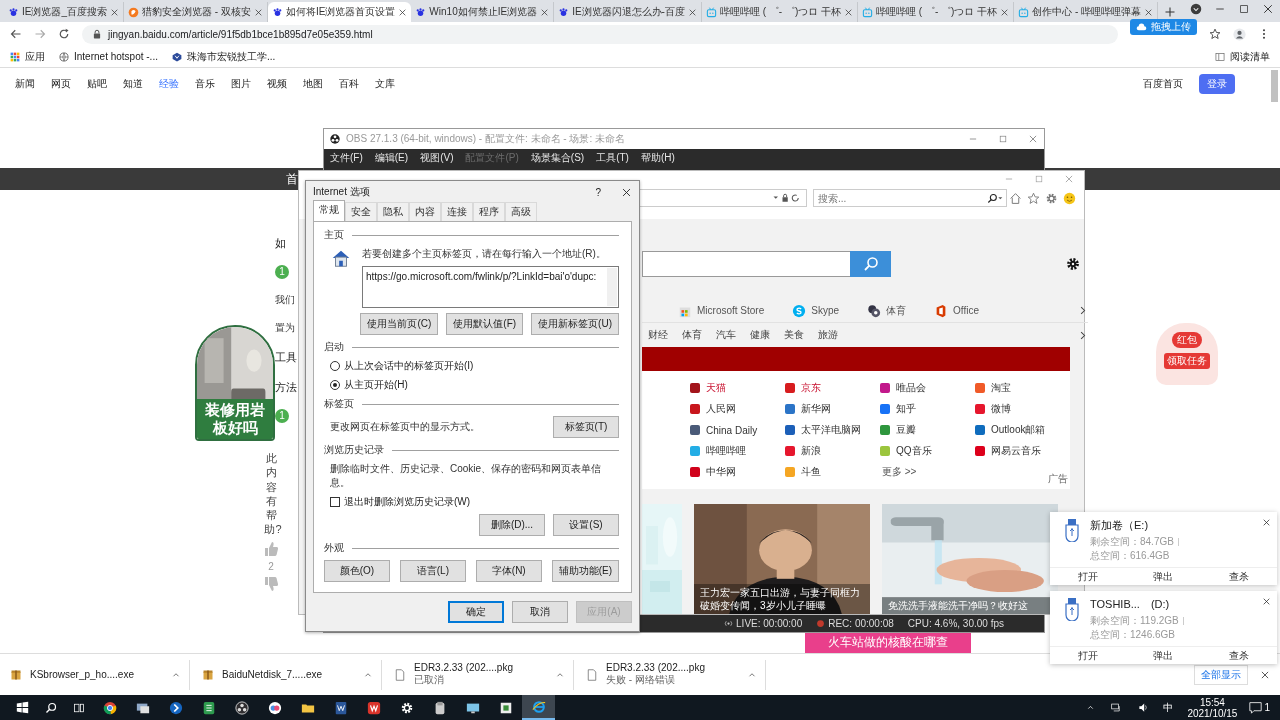  Describe the element at coordinates (794, 335) in the screenshot. I see `category-tab: 美食` at that location.